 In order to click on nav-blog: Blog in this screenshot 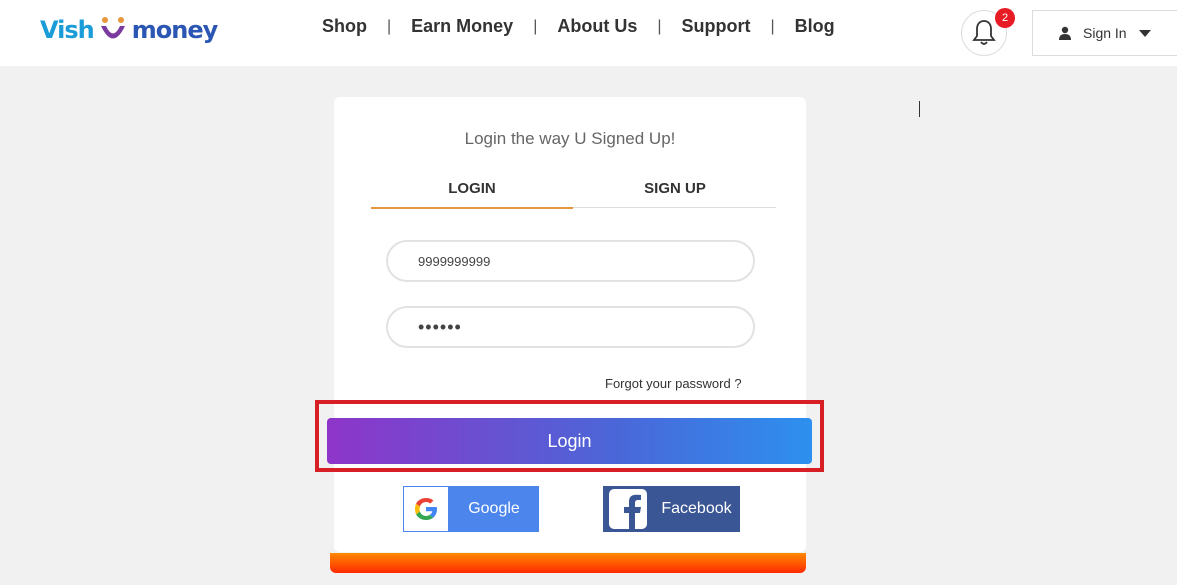, I will do `click(815, 26)`.